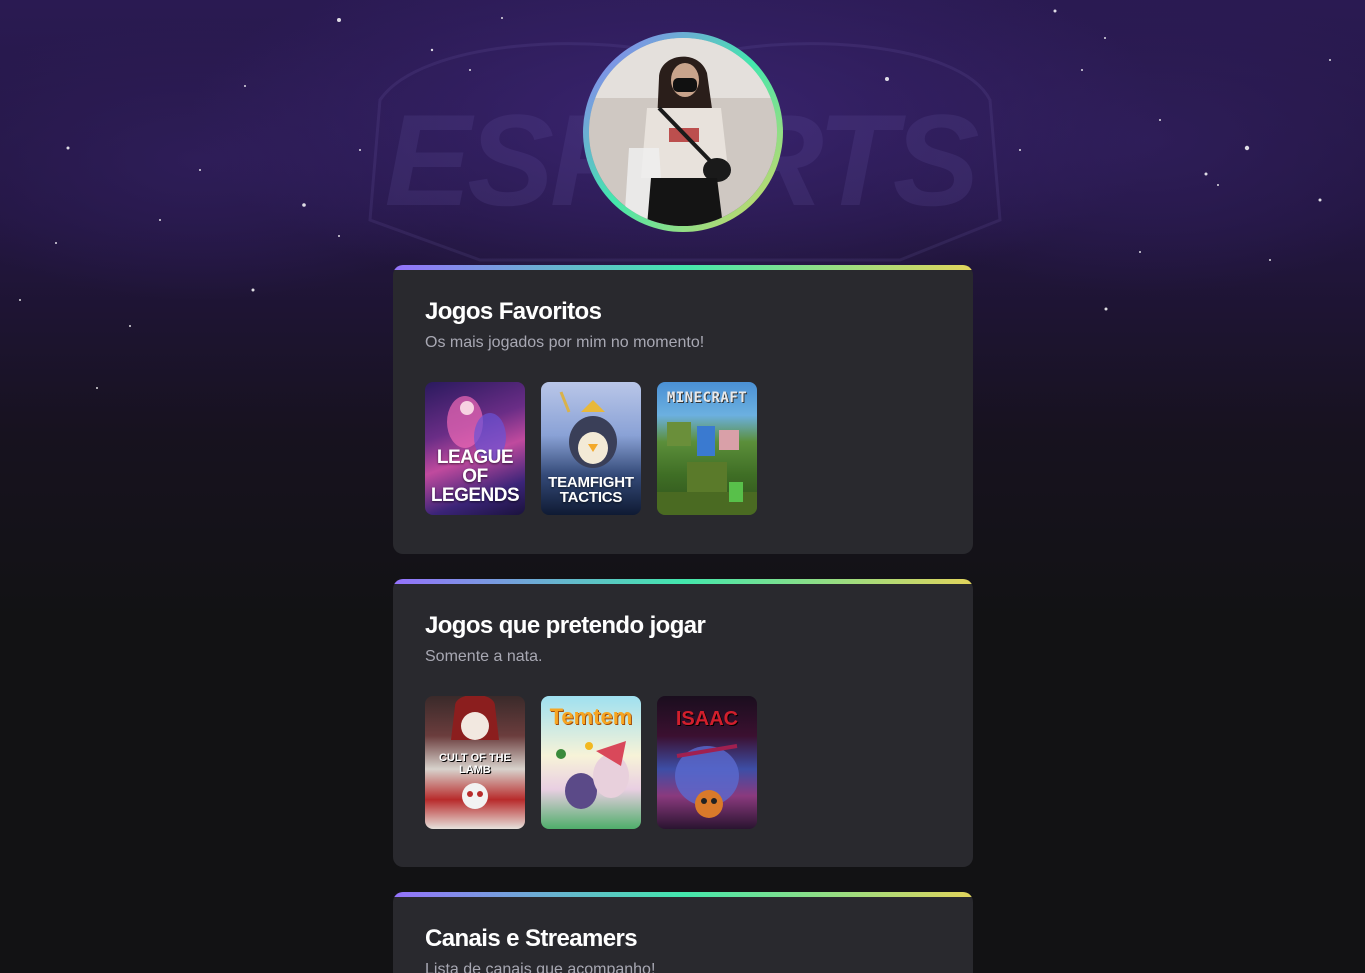 The height and width of the screenshot is (973, 1365). Describe the element at coordinates (707, 398) in the screenshot. I see `game-title: MINECRAFT` at that location.